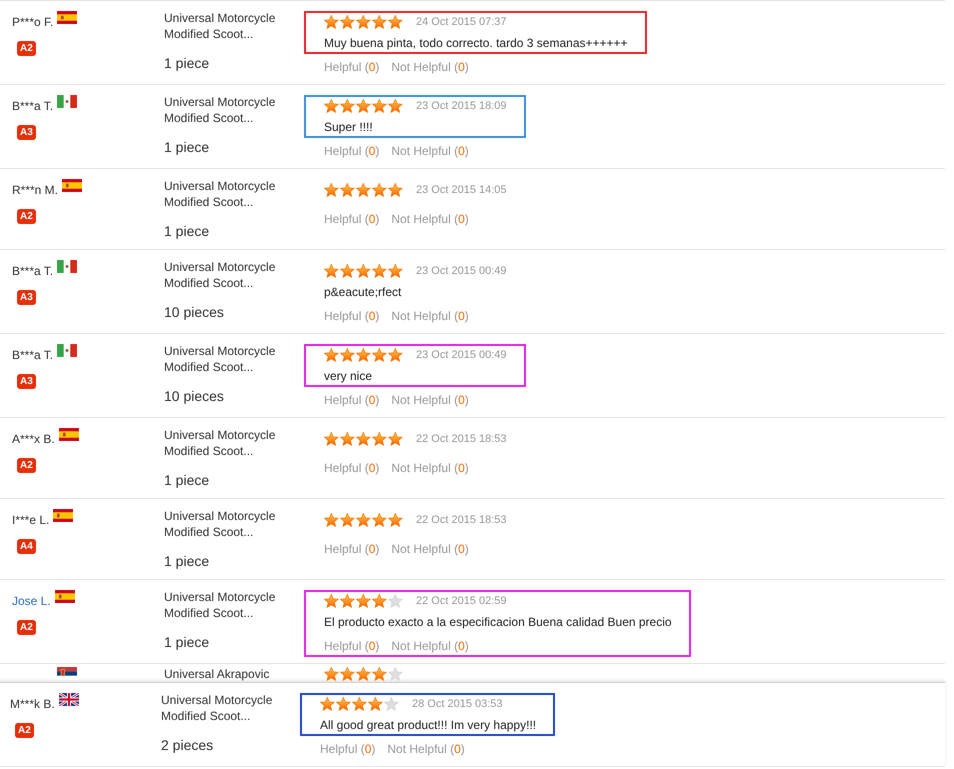 Image resolution: width=954 pixels, height=769 pixels. Describe the element at coordinates (26, 546) in the screenshot. I see `level-badge: A4` at that location.